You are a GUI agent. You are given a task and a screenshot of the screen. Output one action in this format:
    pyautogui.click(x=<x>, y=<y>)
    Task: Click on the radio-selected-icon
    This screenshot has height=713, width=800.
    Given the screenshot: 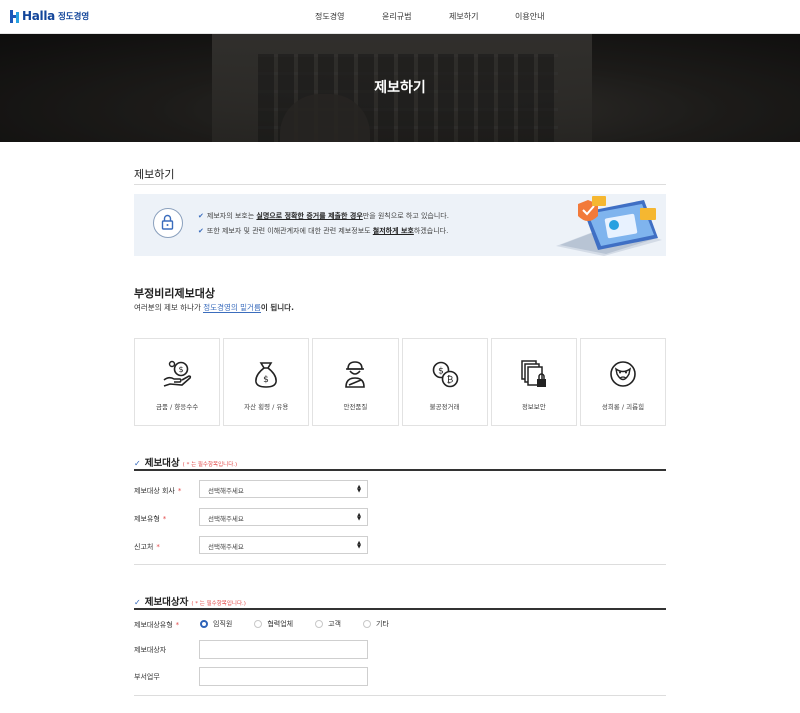 What is the action you would take?
    pyautogui.click(x=204, y=624)
    